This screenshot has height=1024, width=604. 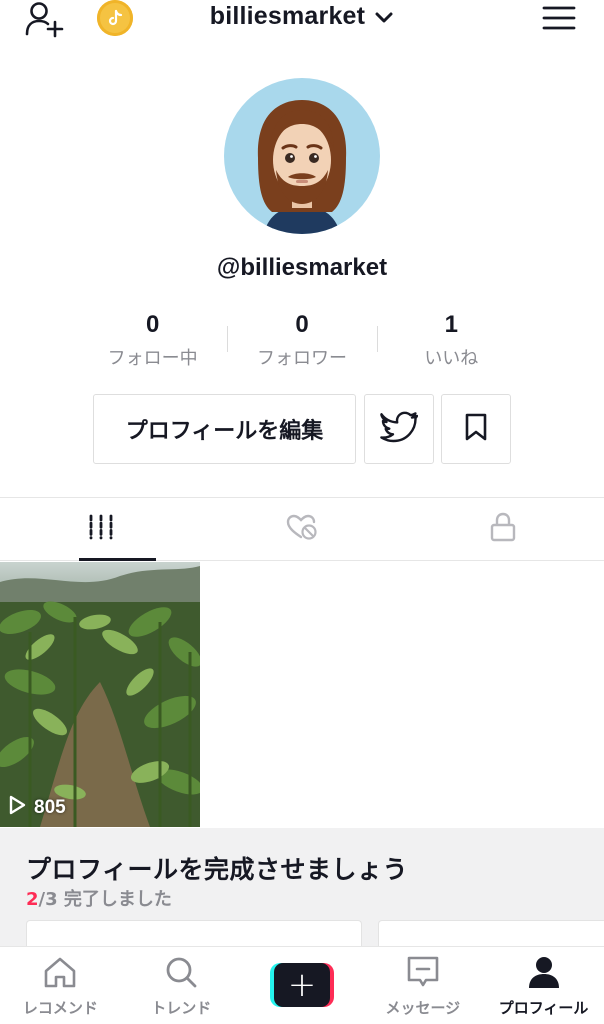 I want to click on progress-total: /3, so click(x=48, y=899).